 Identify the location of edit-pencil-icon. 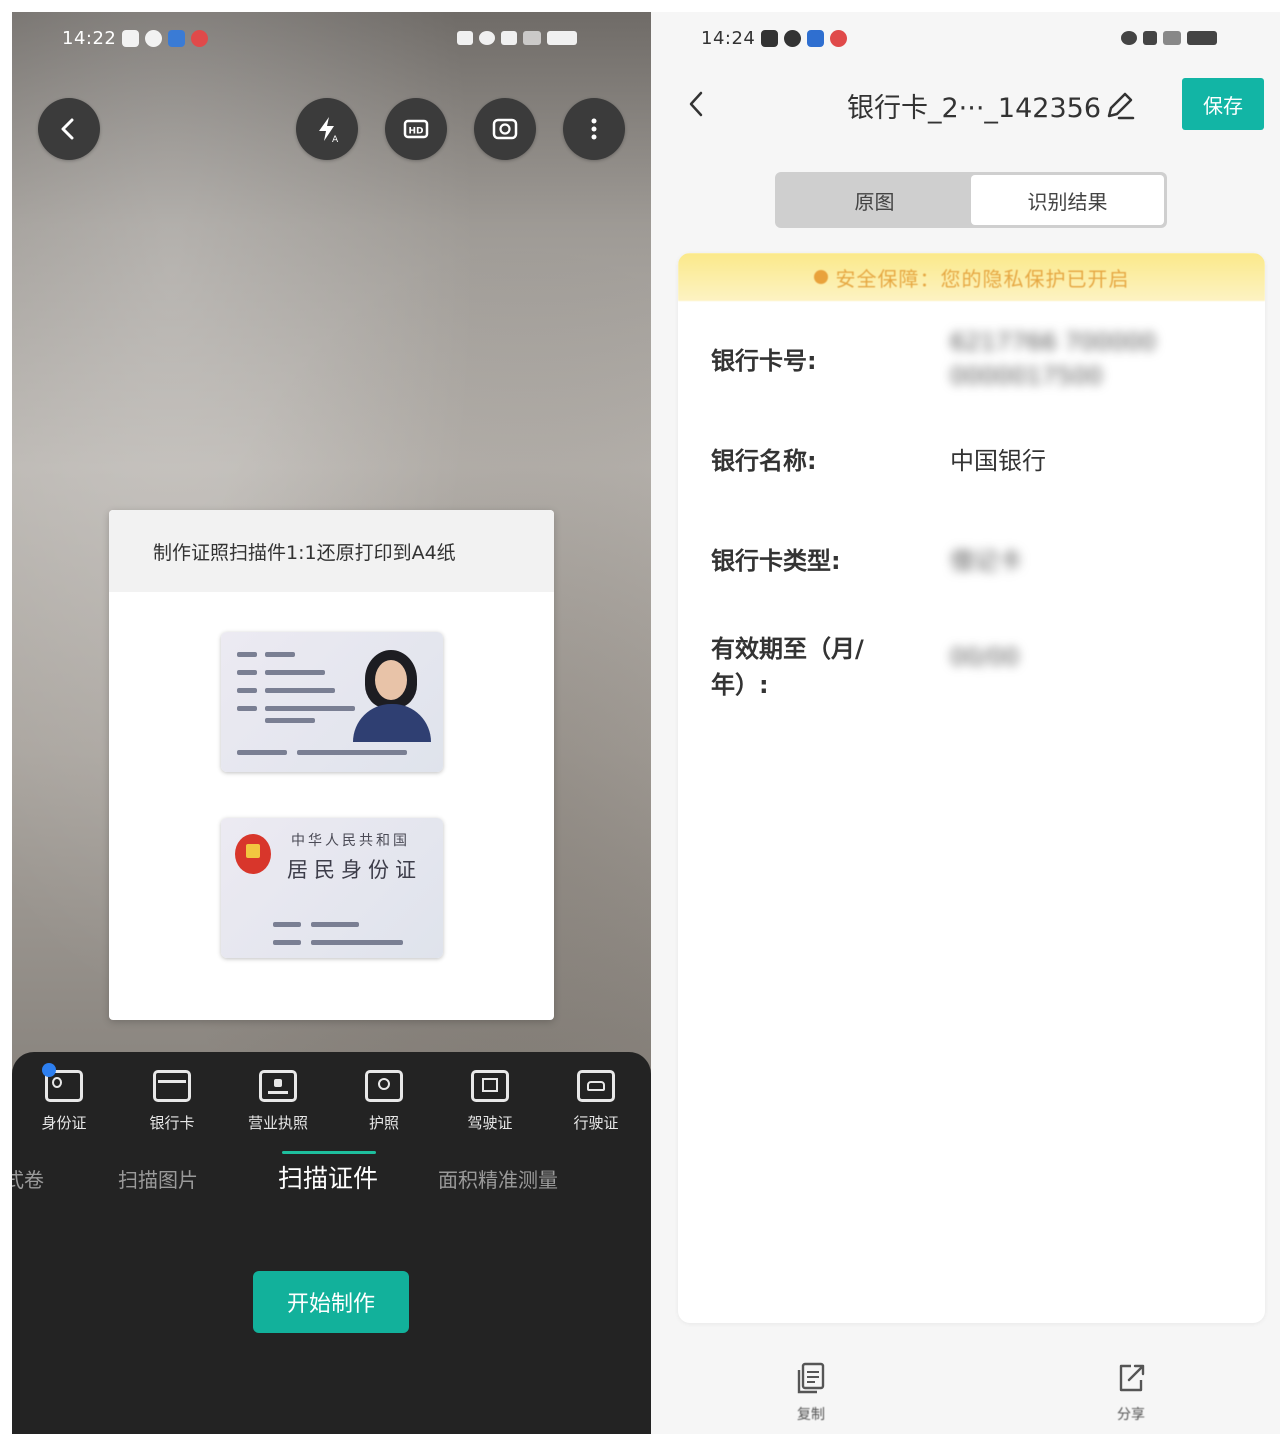
(1120, 105).